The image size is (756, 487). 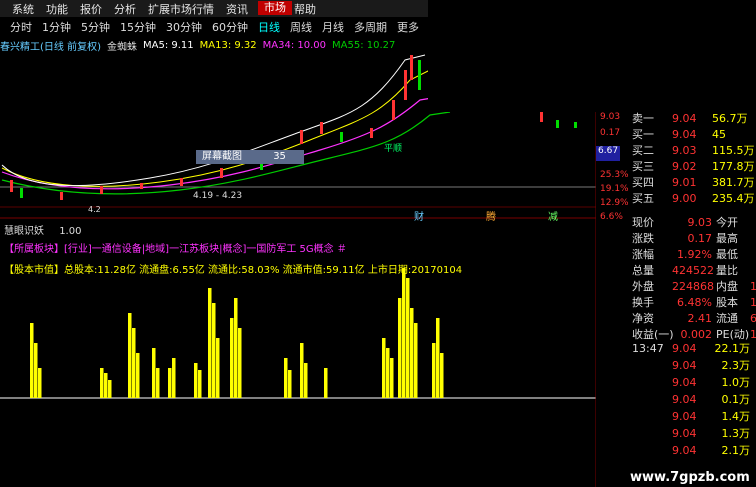 I want to click on quote-row-3: 总量 424522 量比, so click(x=691, y=269).